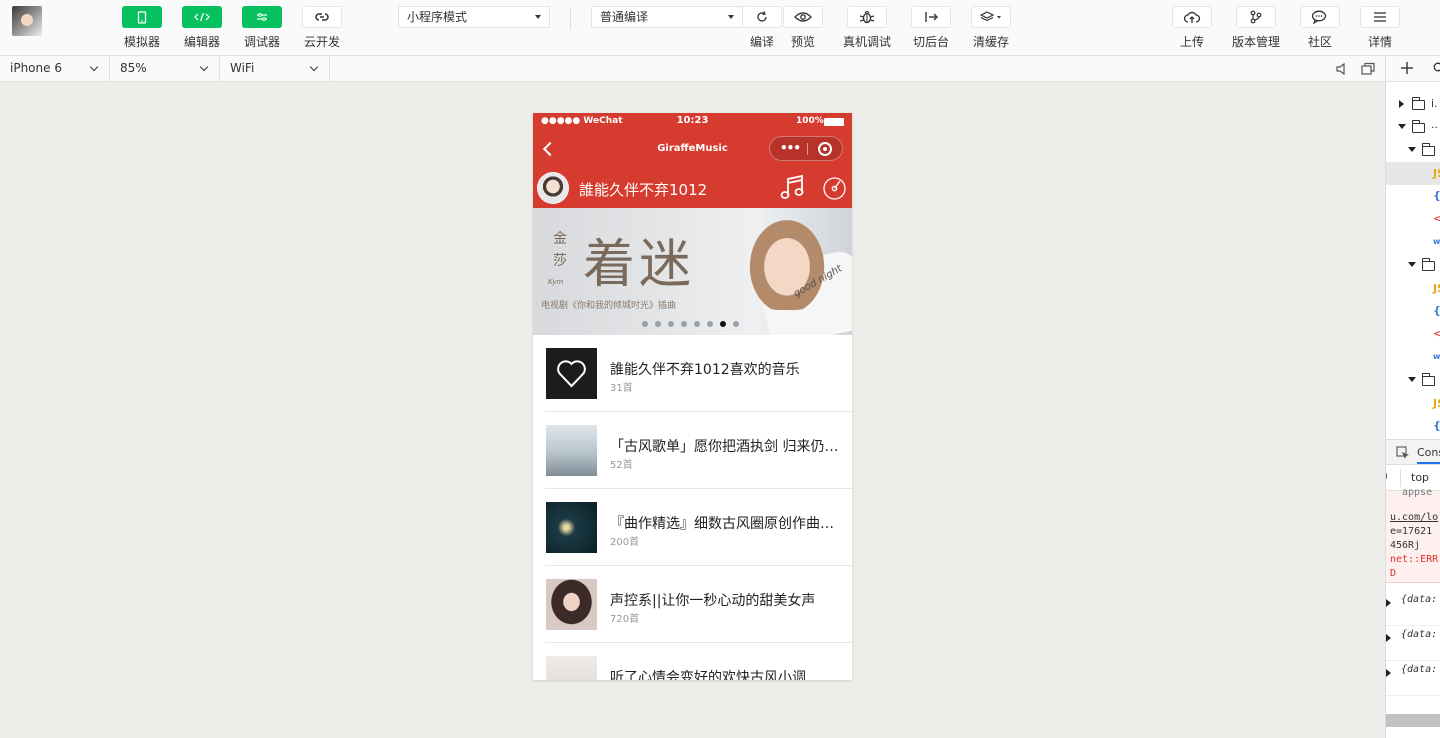 The width and height of the screenshot is (1440, 738). Describe the element at coordinates (474, 17) in the screenshot. I see `mode-select: 小程序模式` at that location.